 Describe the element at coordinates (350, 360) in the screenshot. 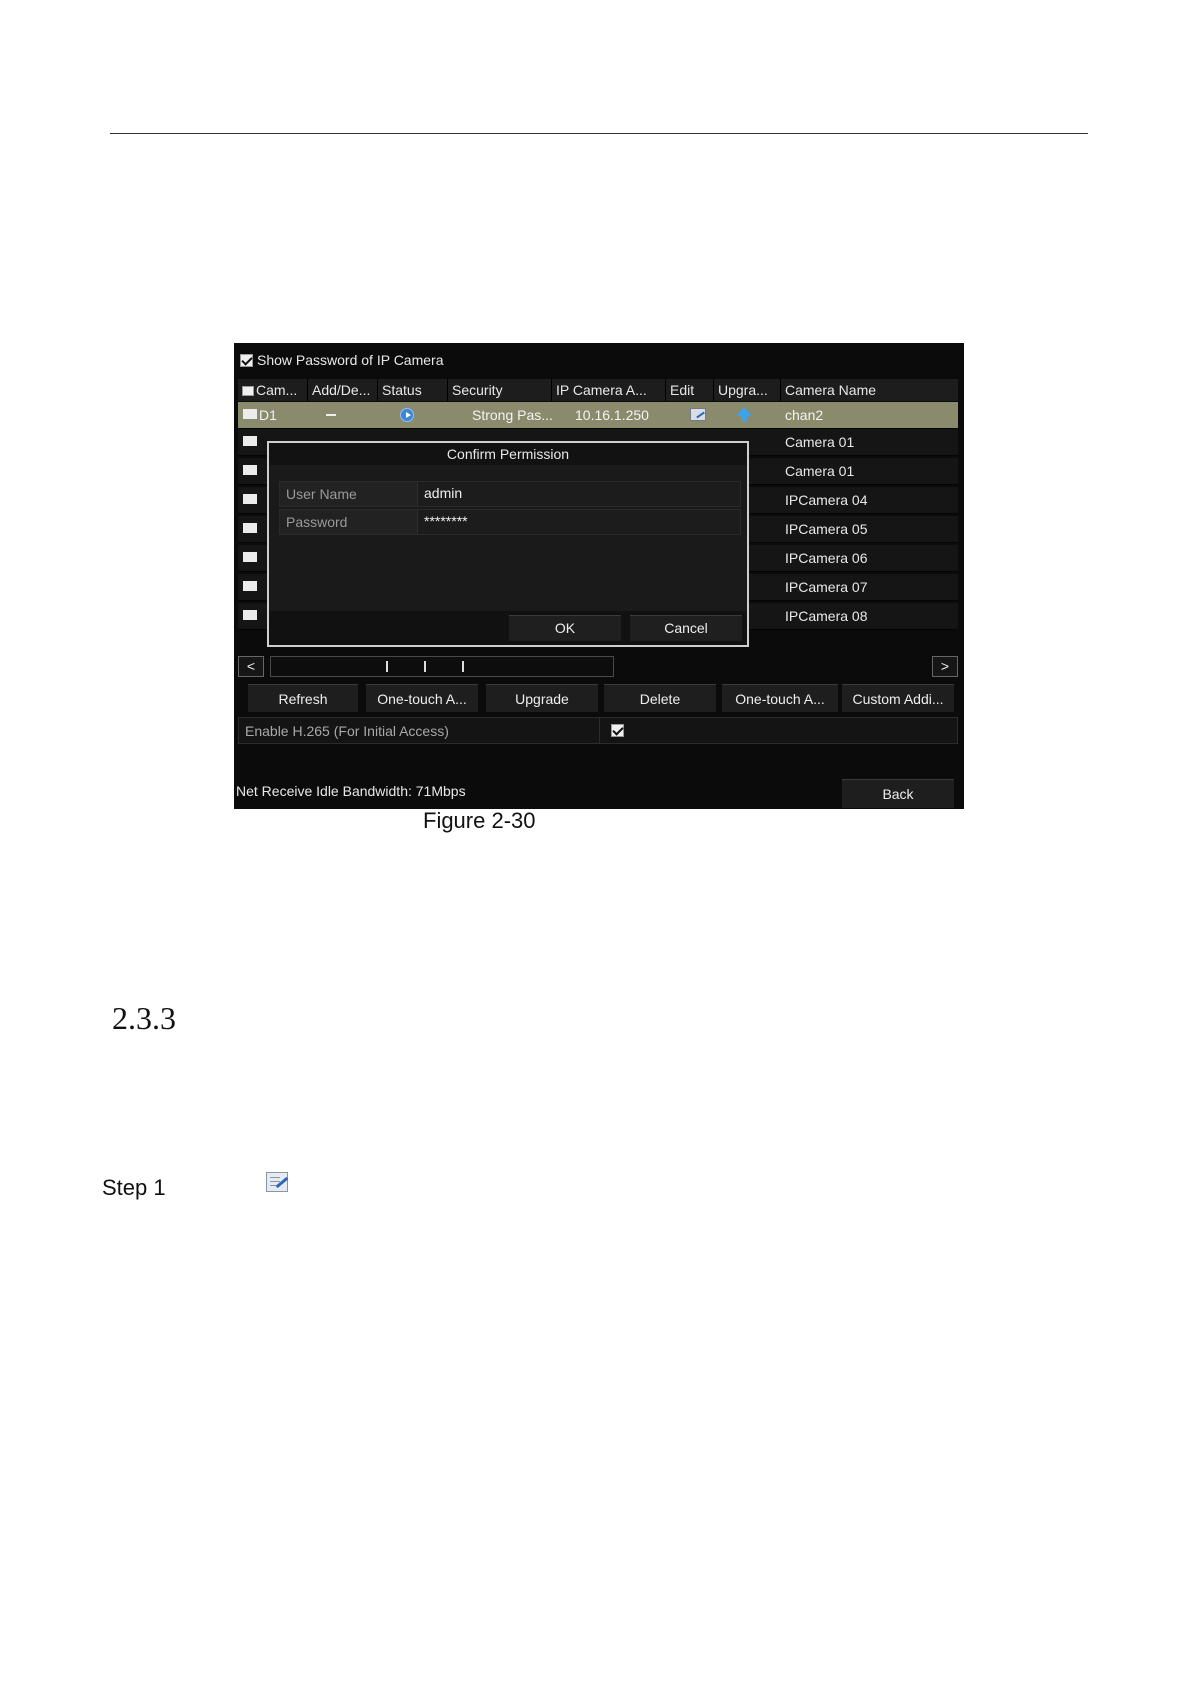

I see `show-password-label: Show Password of IP Camera` at that location.